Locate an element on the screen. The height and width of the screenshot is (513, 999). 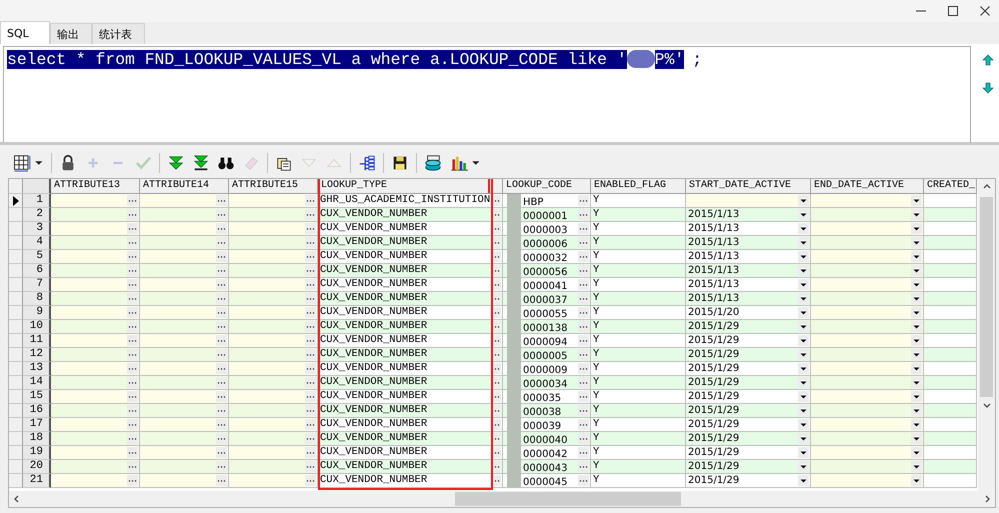
column-header: ATTRIBUTE14 is located at coordinates (184, 186).